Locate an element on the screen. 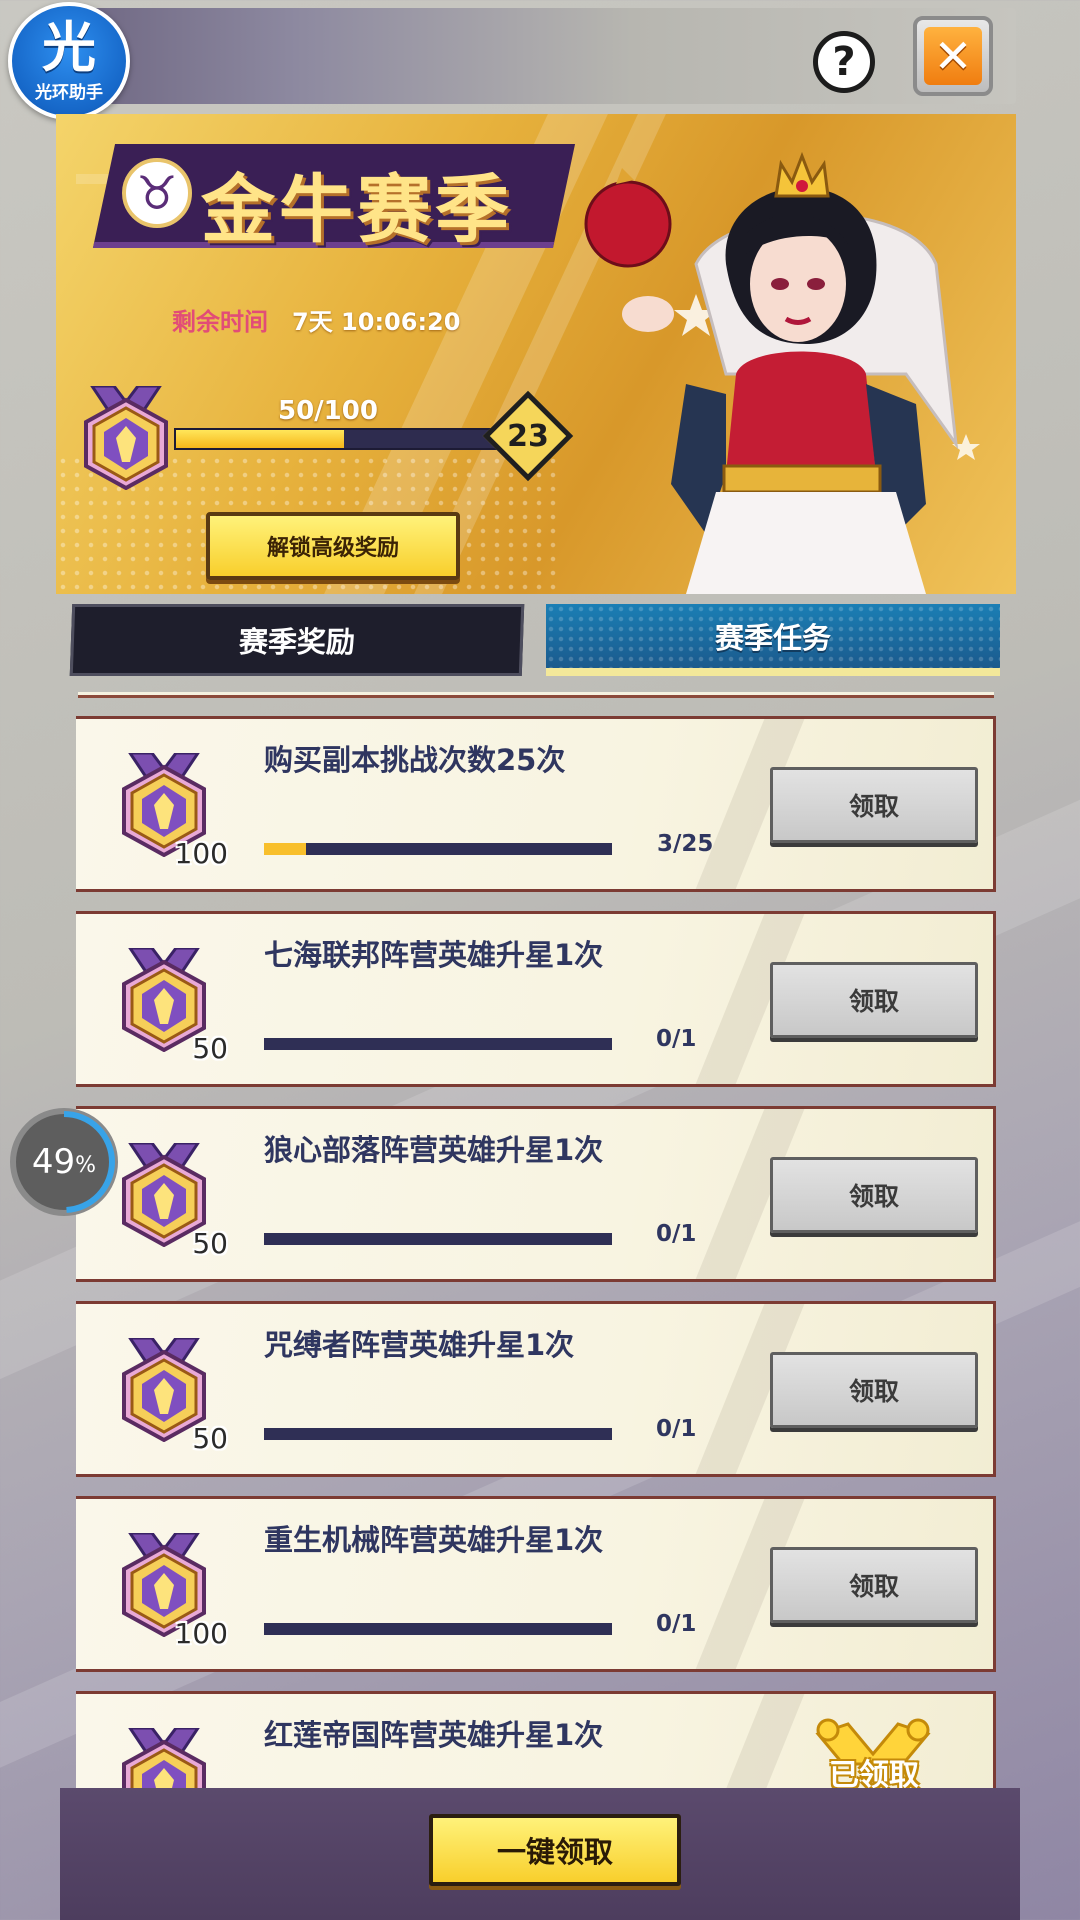 The width and height of the screenshot is (1080, 1920). task-card: 100 重生机械阵营英雄升星1次 0/1 领取 is located at coordinates (536, 1584).